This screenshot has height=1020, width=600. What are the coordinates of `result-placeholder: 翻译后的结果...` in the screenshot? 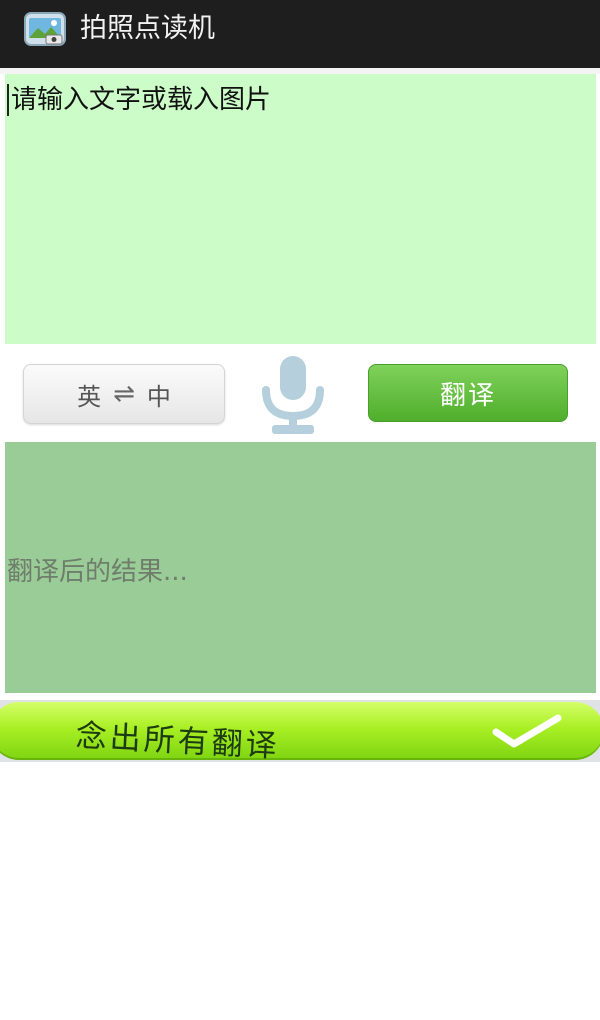 It's located at (97, 572).